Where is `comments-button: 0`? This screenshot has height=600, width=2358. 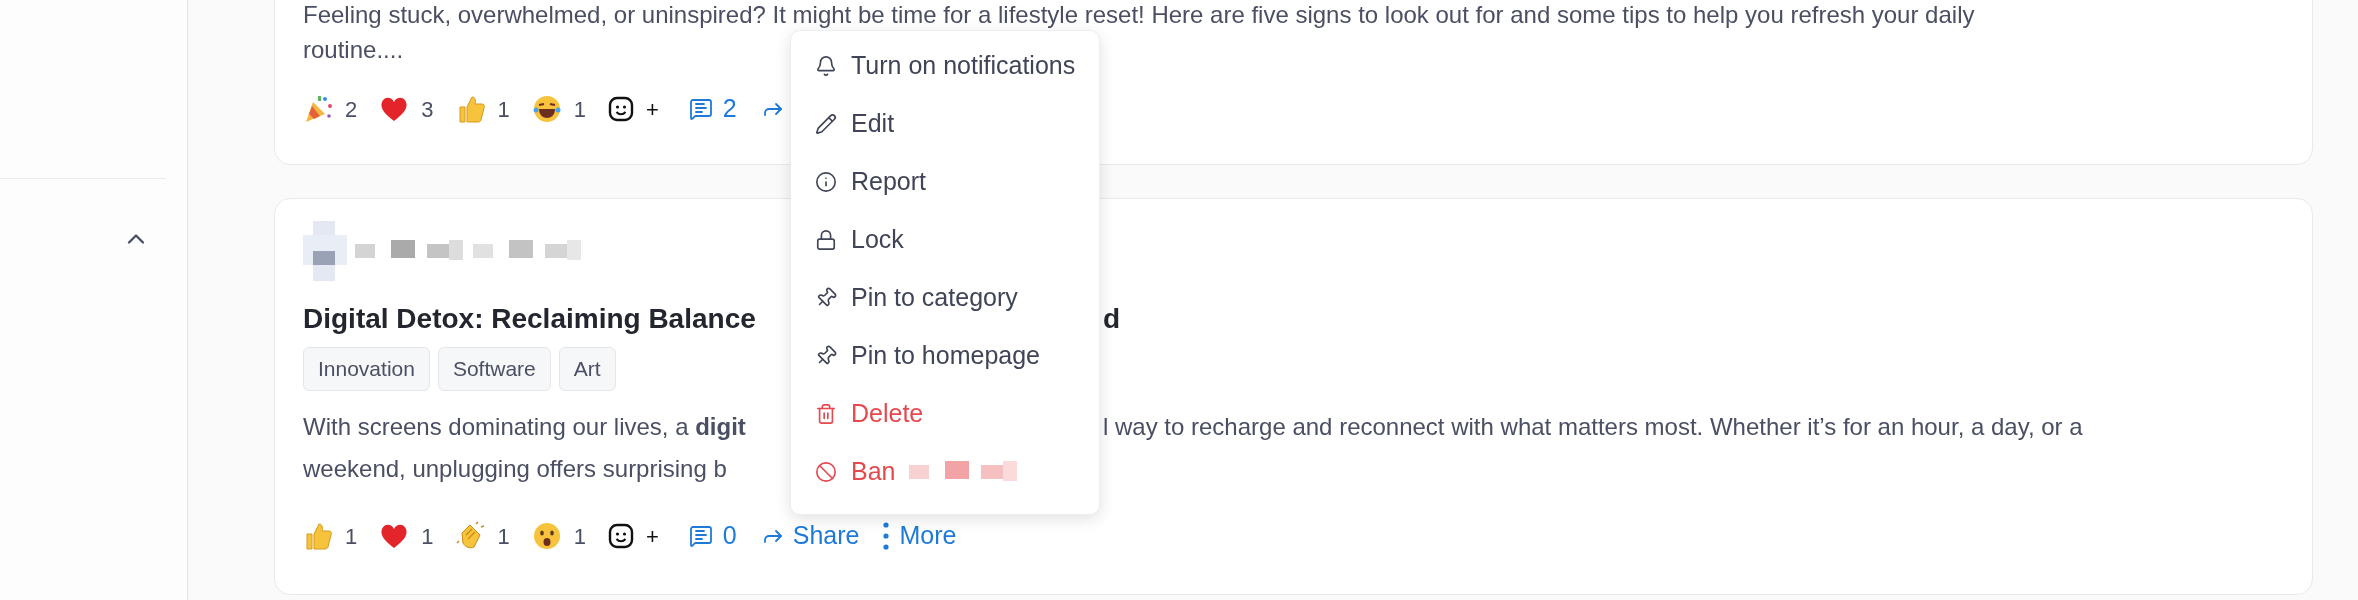 comments-button: 0 is located at coordinates (712, 536).